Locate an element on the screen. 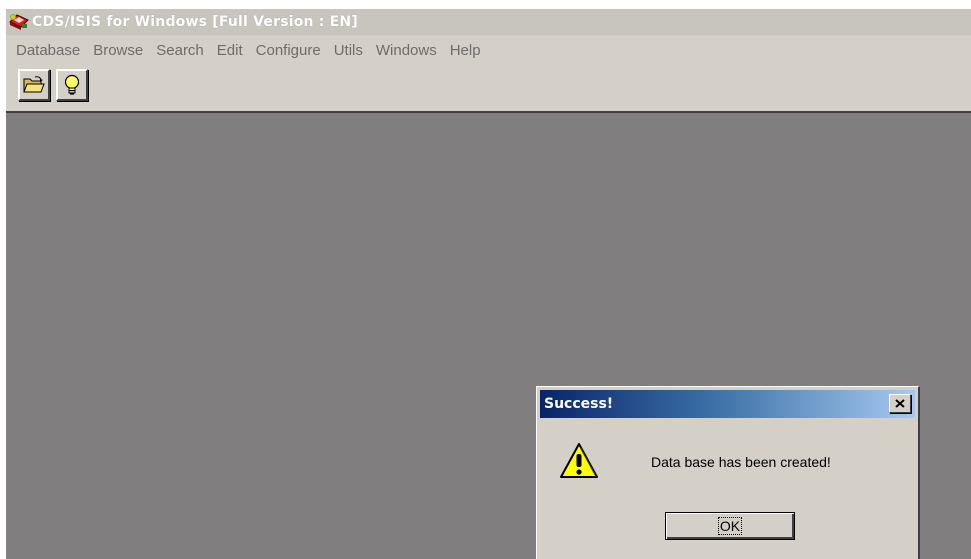  toolbar is located at coordinates (488, 89).